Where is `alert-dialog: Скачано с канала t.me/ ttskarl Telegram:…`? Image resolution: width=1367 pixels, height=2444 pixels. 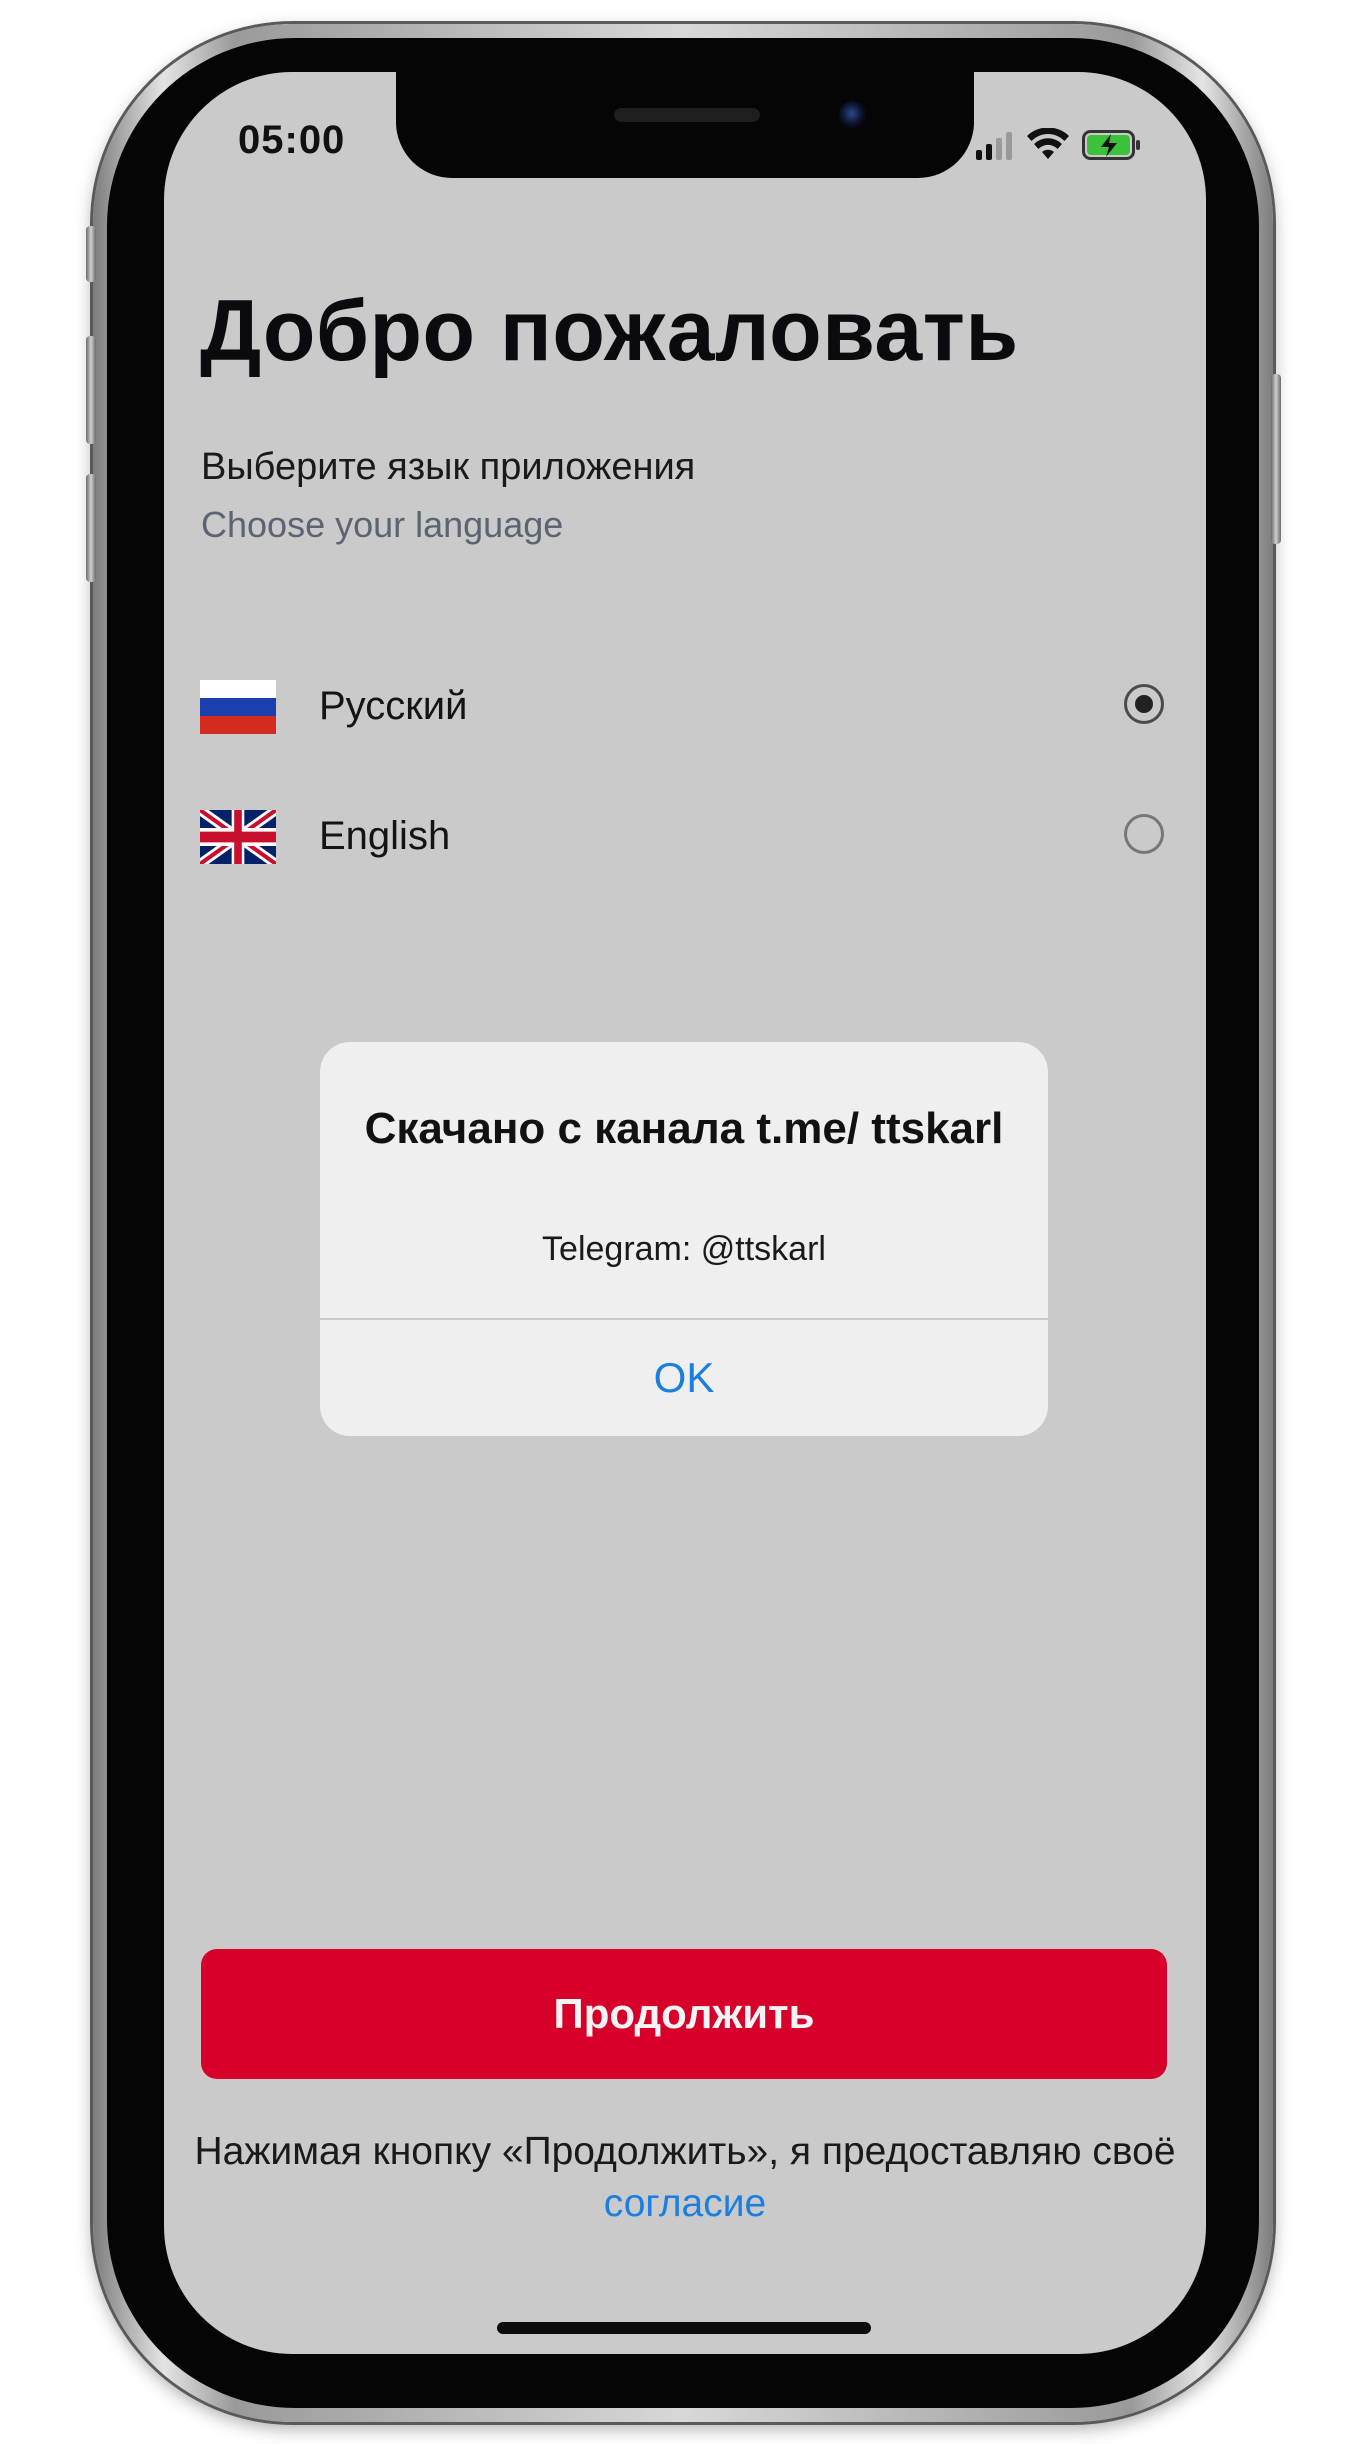 alert-dialog: Скачано с канала t.me/ ttskarl Telegram:… is located at coordinates (684, 1239).